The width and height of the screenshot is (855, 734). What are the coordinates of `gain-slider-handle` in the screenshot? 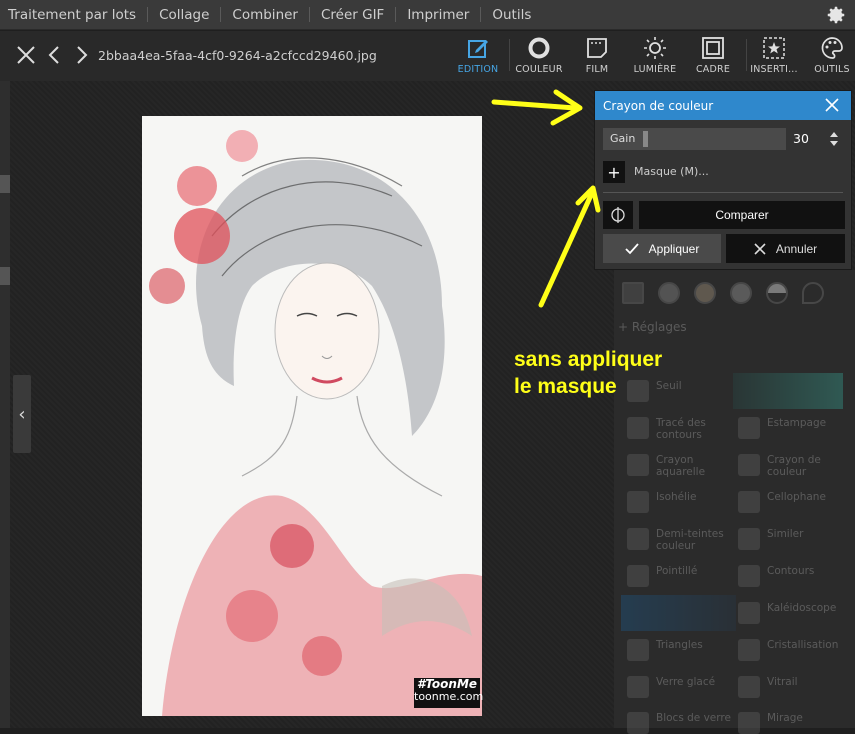 It's located at (645, 139).